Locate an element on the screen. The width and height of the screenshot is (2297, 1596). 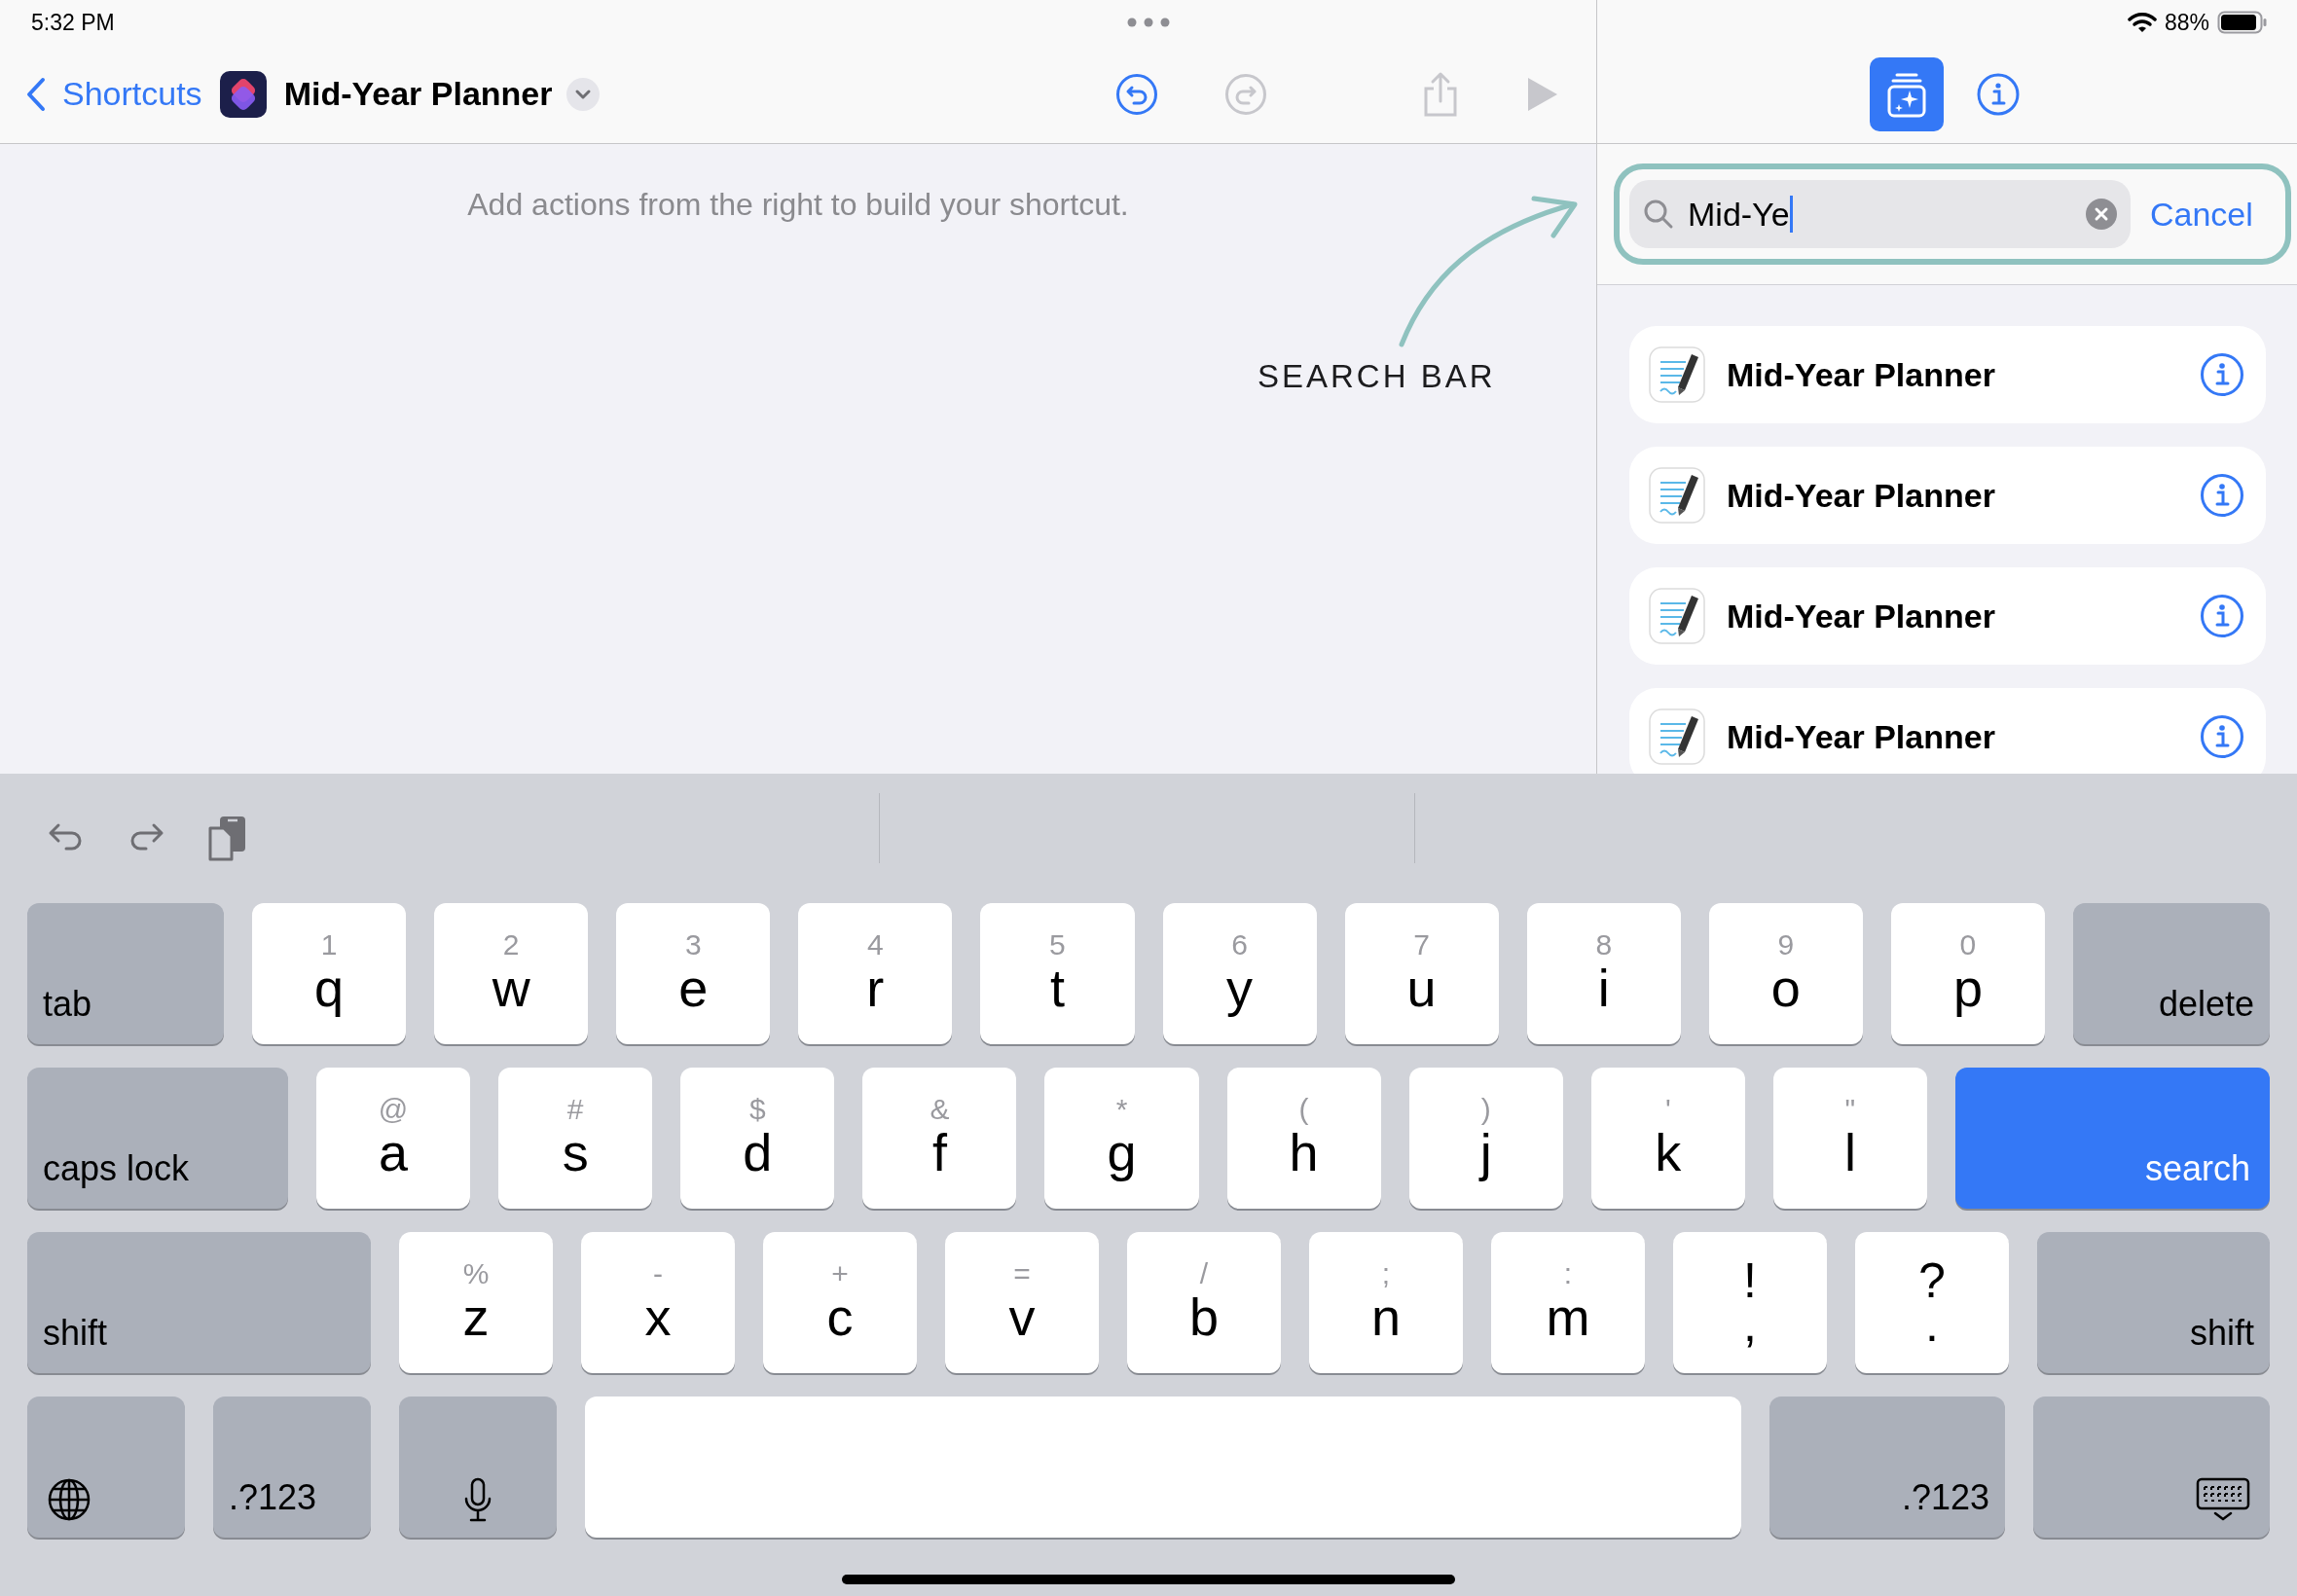
letter-key: 0 p is located at coordinates (1968, 973).